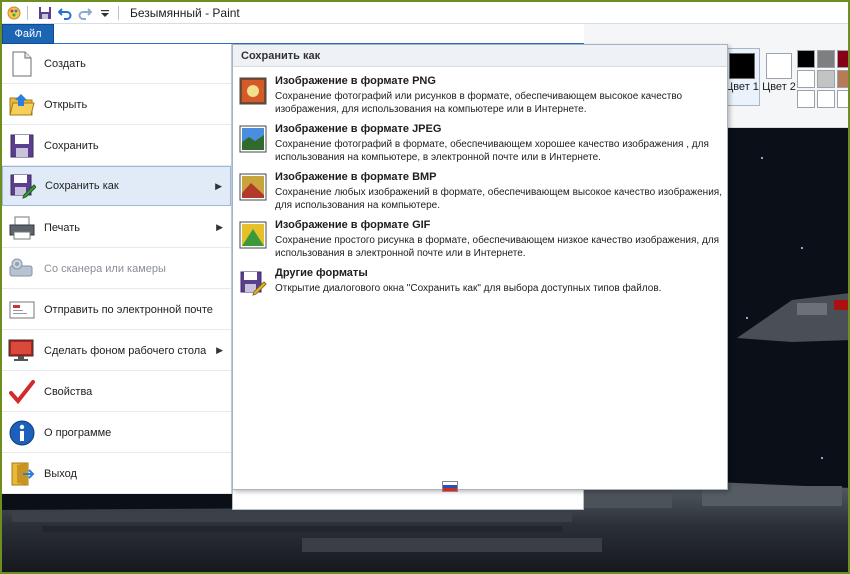 This screenshot has width=850, height=574. Describe the element at coordinates (22, 392) in the screenshot. I see `checkmark-icon` at that location.